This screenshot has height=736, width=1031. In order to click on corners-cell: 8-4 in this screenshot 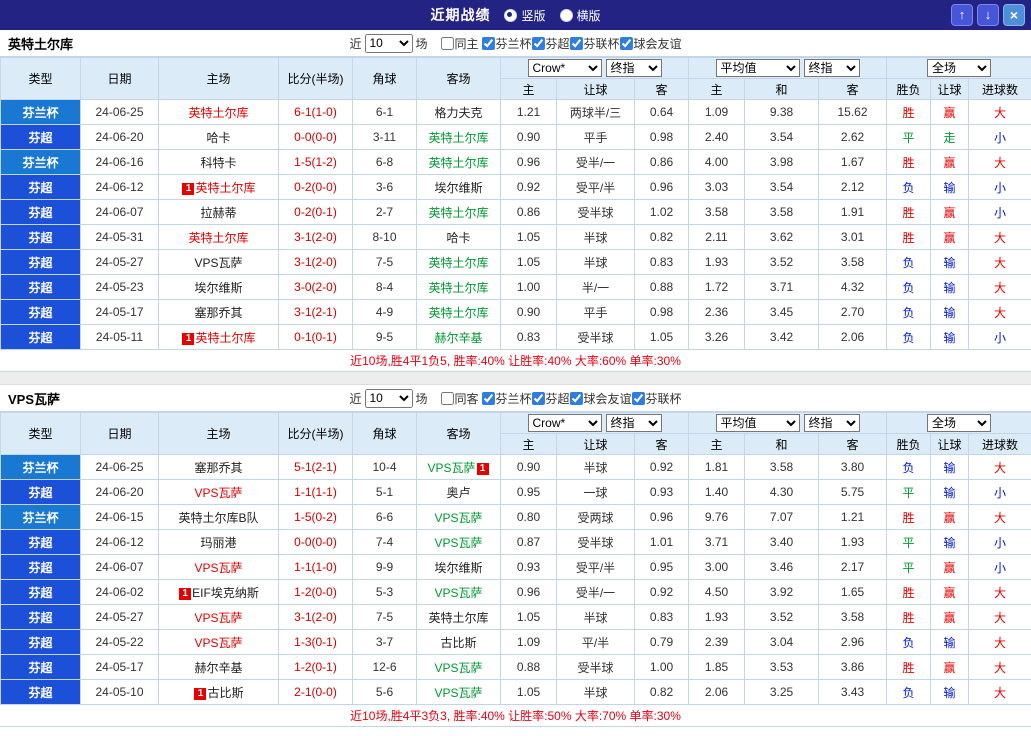, I will do `click(384, 287)`.